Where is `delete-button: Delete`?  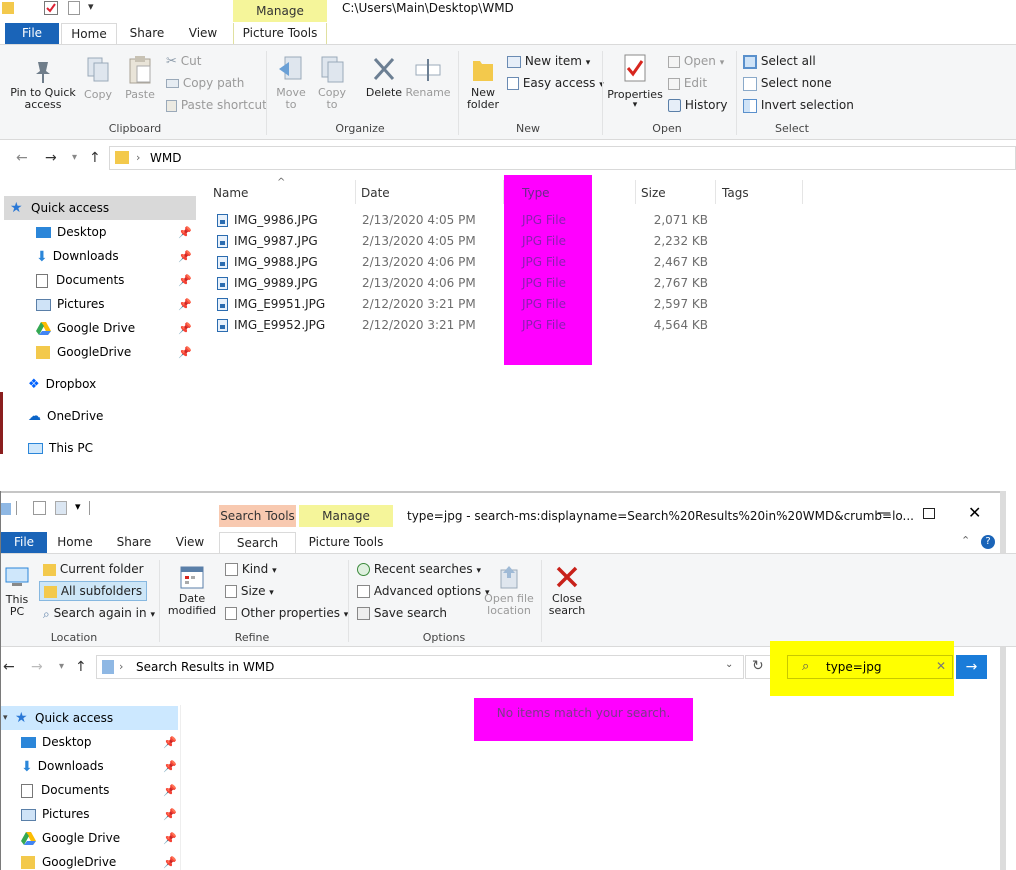
delete-button: Delete is located at coordinates (384, 77).